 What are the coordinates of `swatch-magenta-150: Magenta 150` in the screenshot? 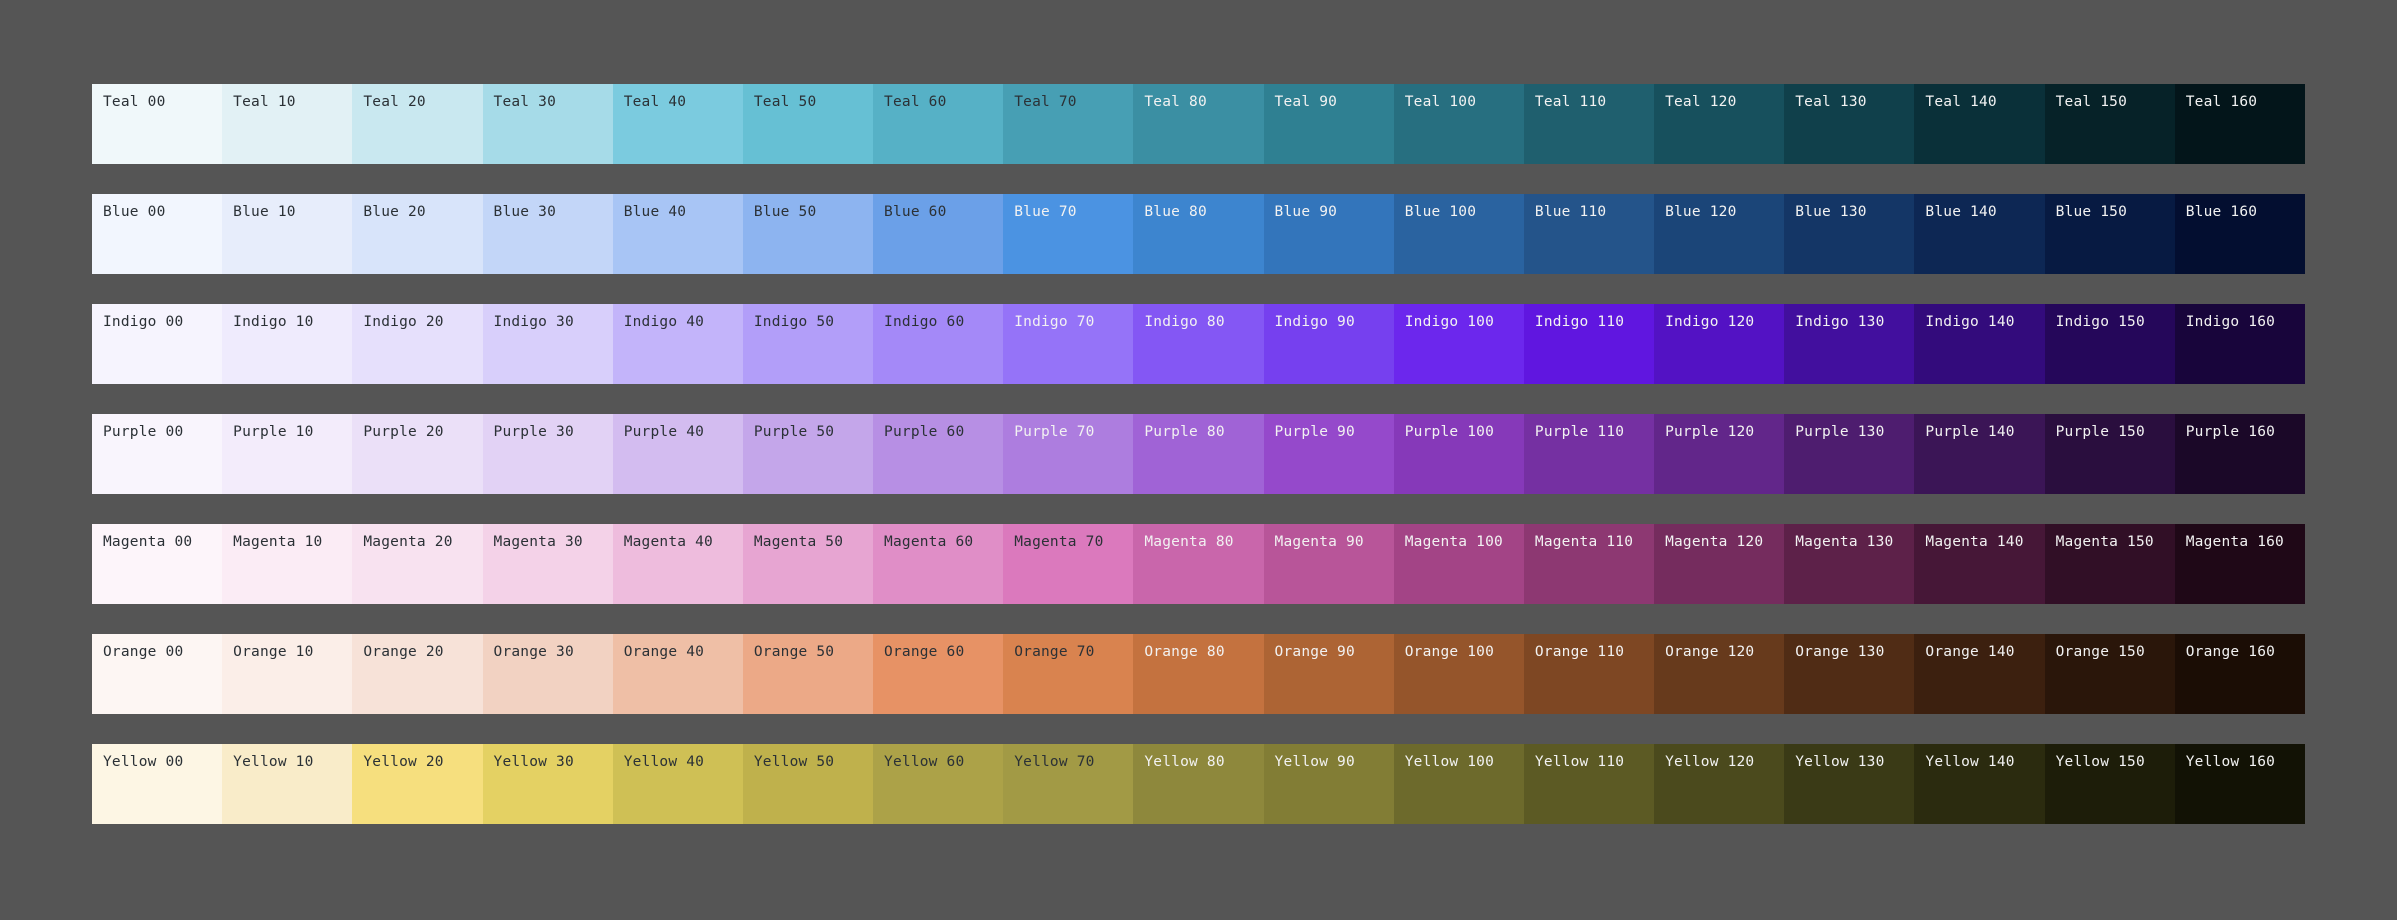 It's located at (2109, 564).